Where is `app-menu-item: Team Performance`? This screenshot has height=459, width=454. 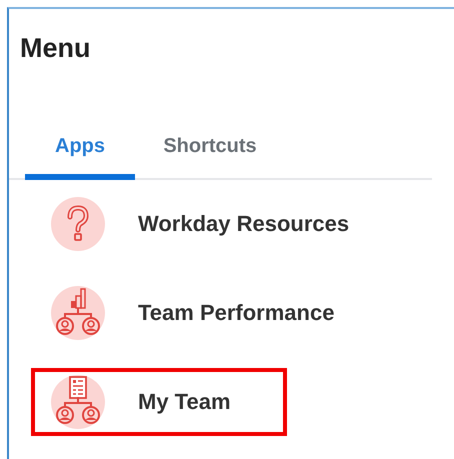
app-menu-item: Team Performance is located at coordinates (188, 313).